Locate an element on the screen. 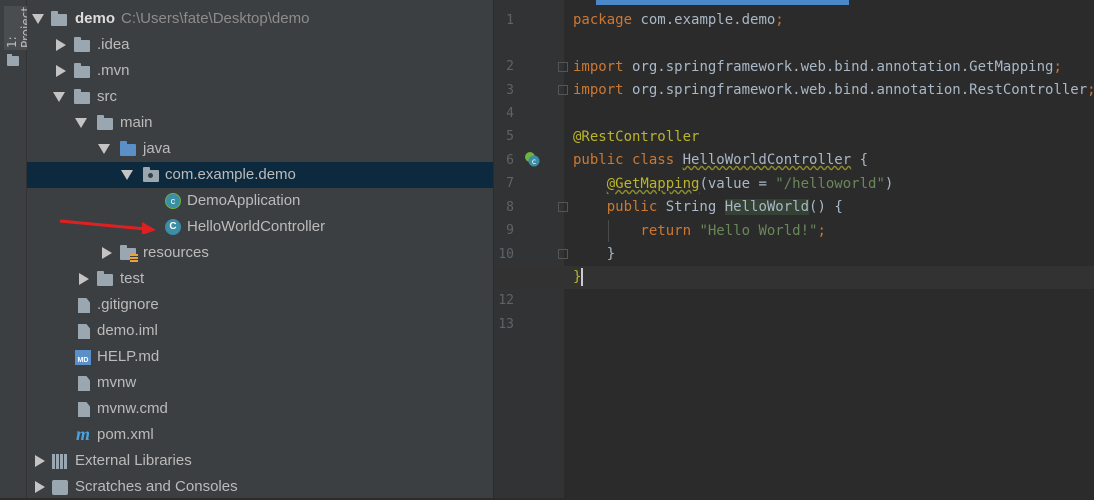  root-path: C:\Users\fate\Desktop\demo is located at coordinates (215, 18).